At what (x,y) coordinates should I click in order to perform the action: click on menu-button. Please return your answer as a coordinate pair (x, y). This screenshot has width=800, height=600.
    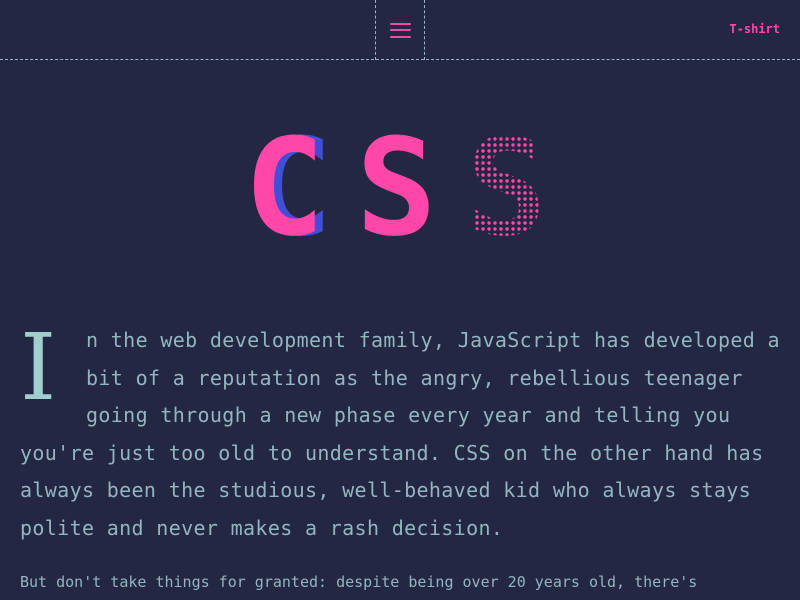
    Looking at the image, I should click on (400, 30).